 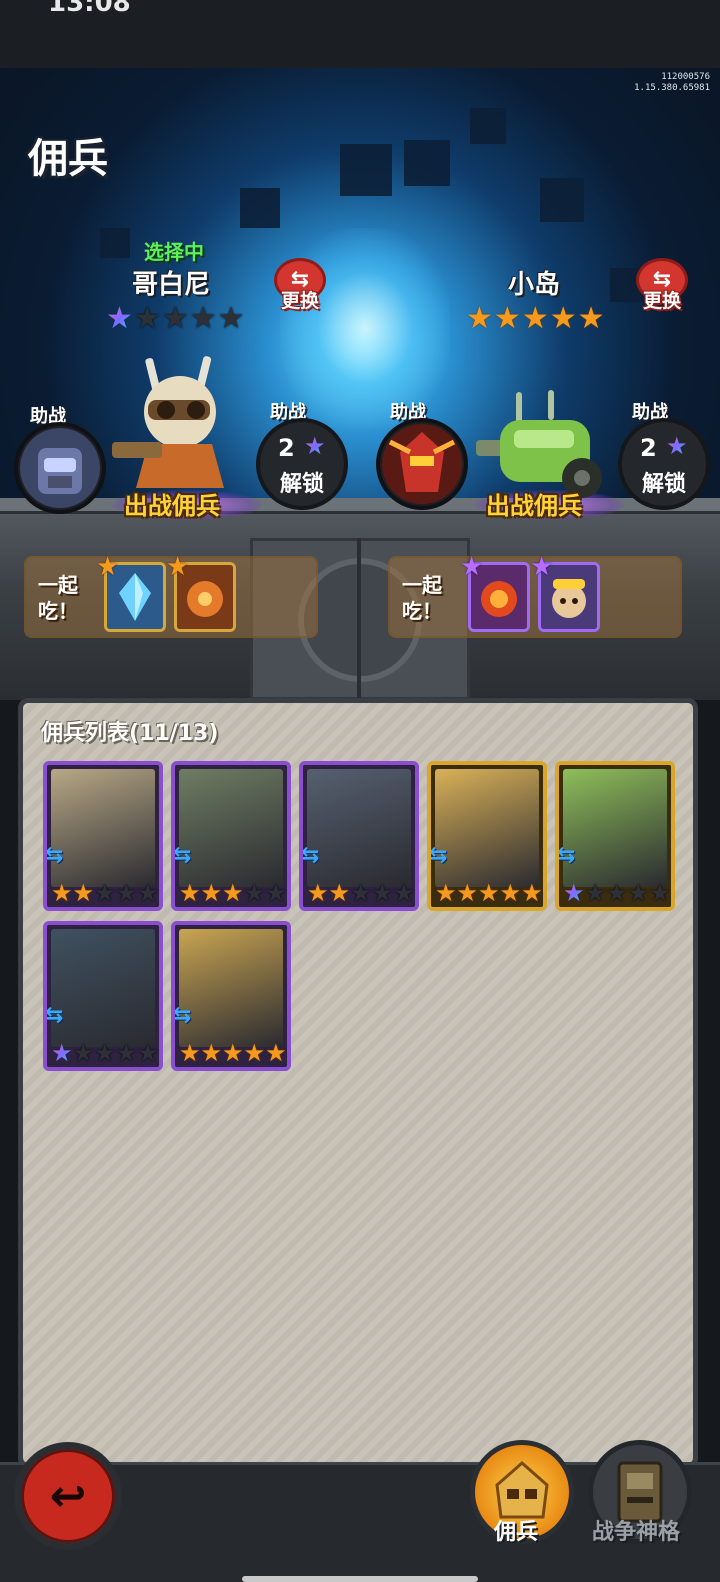 What do you see at coordinates (661, 301) in the screenshot?
I see `slot-2-swap-label: 更换` at bounding box center [661, 301].